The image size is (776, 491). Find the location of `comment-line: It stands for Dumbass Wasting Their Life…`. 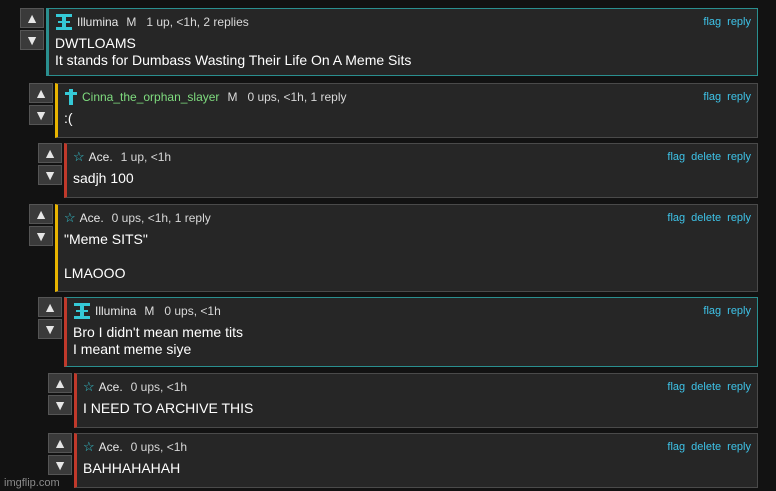

comment-line: It stands for Dumbass Wasting Their Life… is located at coordinates (233, 60).